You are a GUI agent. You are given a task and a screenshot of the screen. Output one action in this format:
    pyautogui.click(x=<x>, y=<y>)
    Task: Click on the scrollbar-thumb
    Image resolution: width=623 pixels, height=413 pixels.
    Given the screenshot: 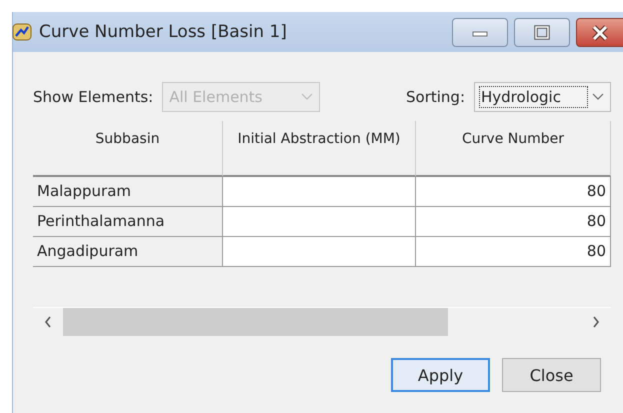 What is the action you would take?
    pyautogui.click(x=255, y=322)
    